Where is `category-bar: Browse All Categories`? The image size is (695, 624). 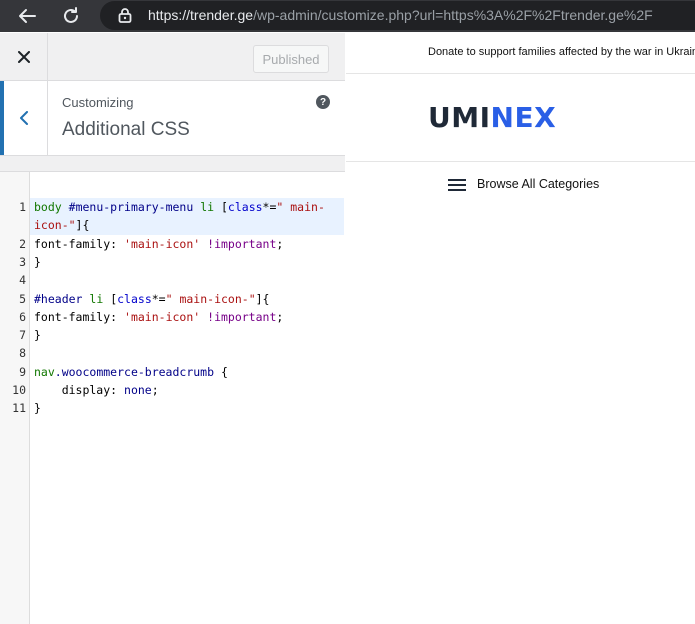 category-bar: Browse All Categories is located at coordinates (520, 185).